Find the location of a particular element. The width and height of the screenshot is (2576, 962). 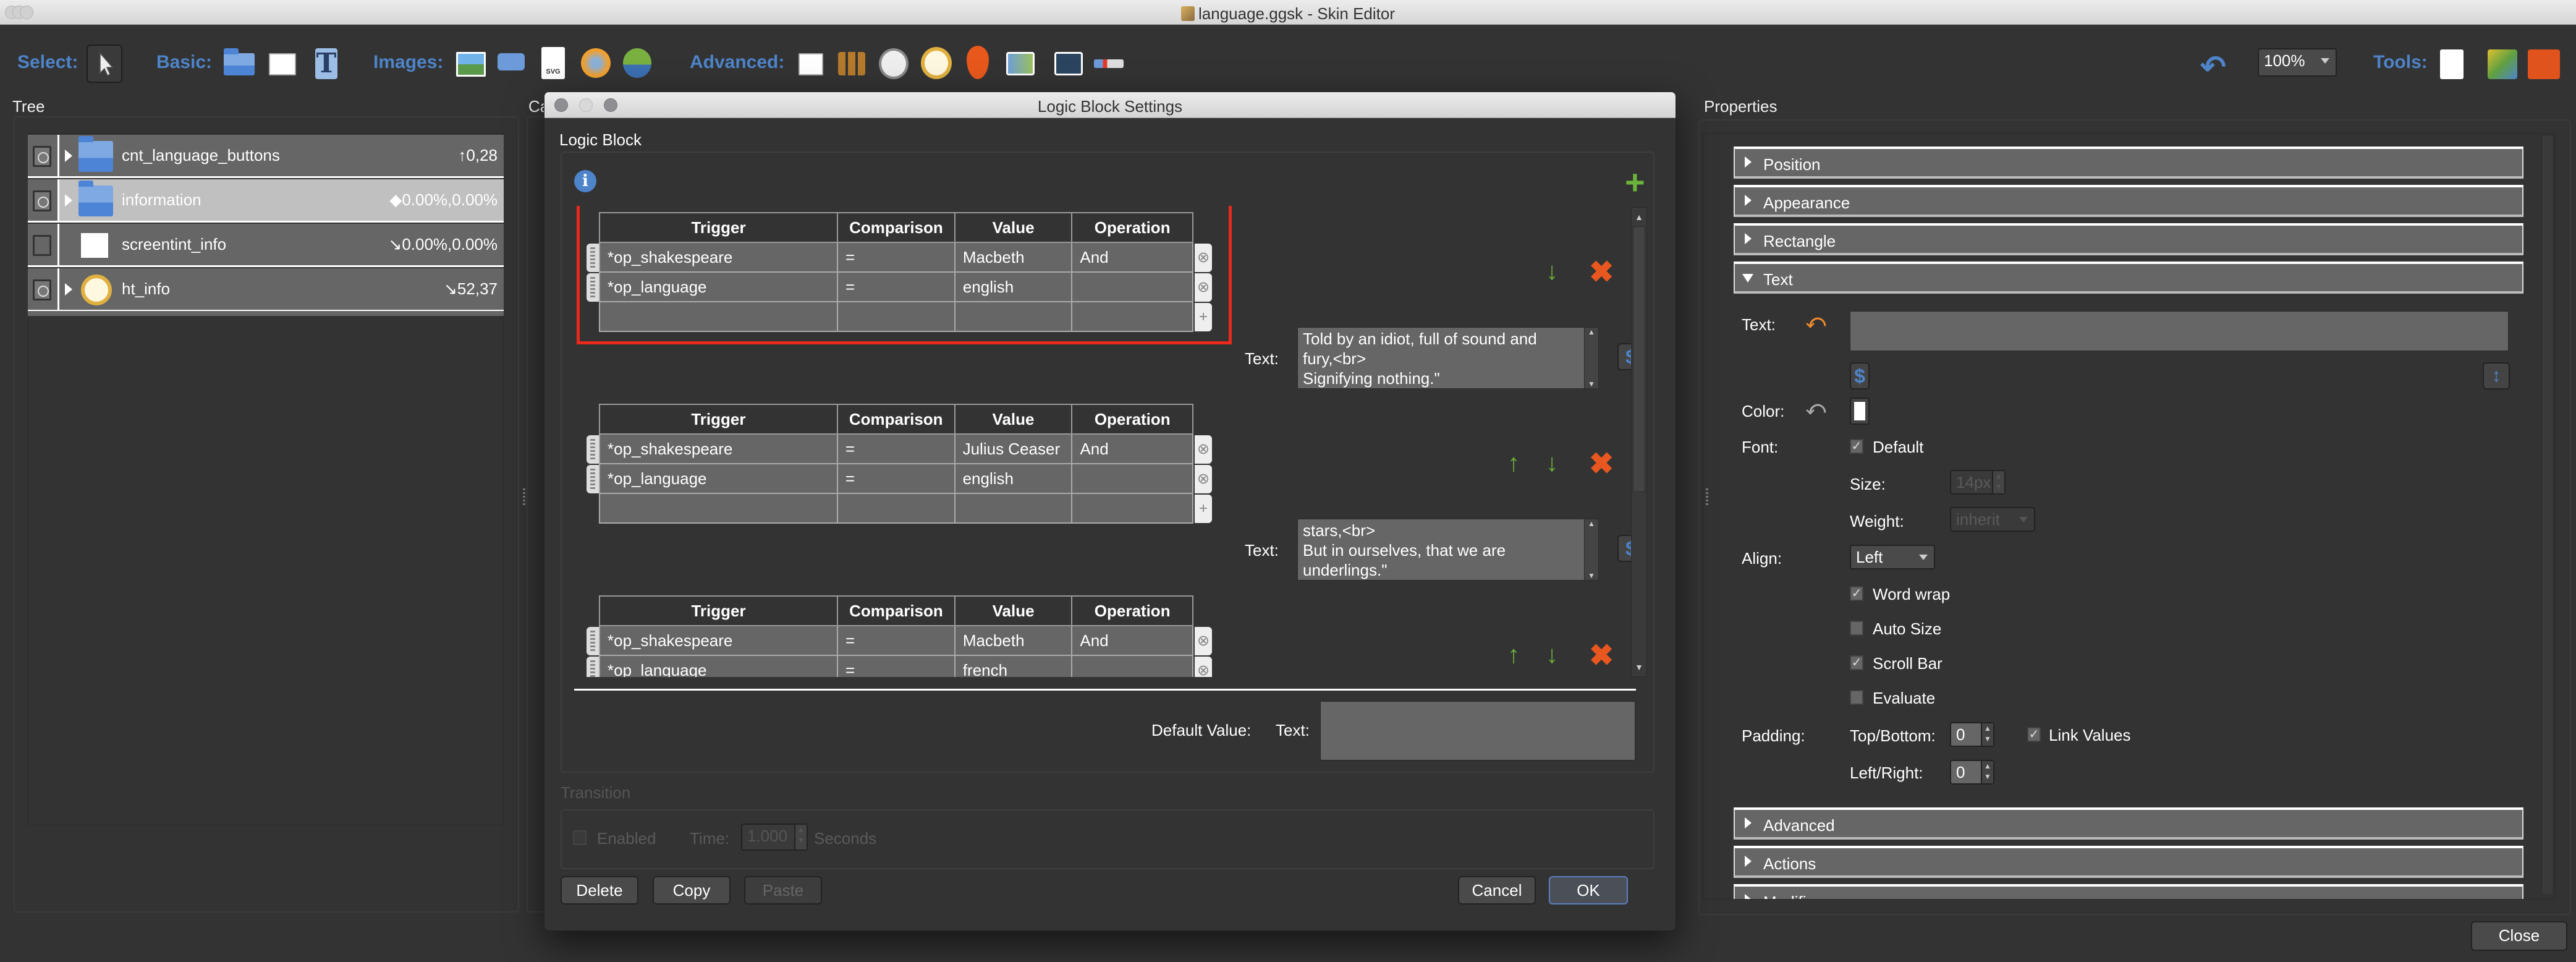

expand-editor-icon: ↕ is located at coordinates (2496, 375).